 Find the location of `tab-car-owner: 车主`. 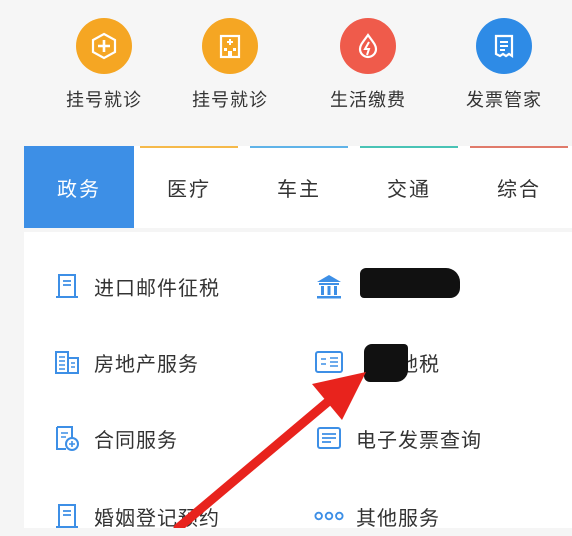

tab-car-owner: 车主 is located at coordinates (299, 187).